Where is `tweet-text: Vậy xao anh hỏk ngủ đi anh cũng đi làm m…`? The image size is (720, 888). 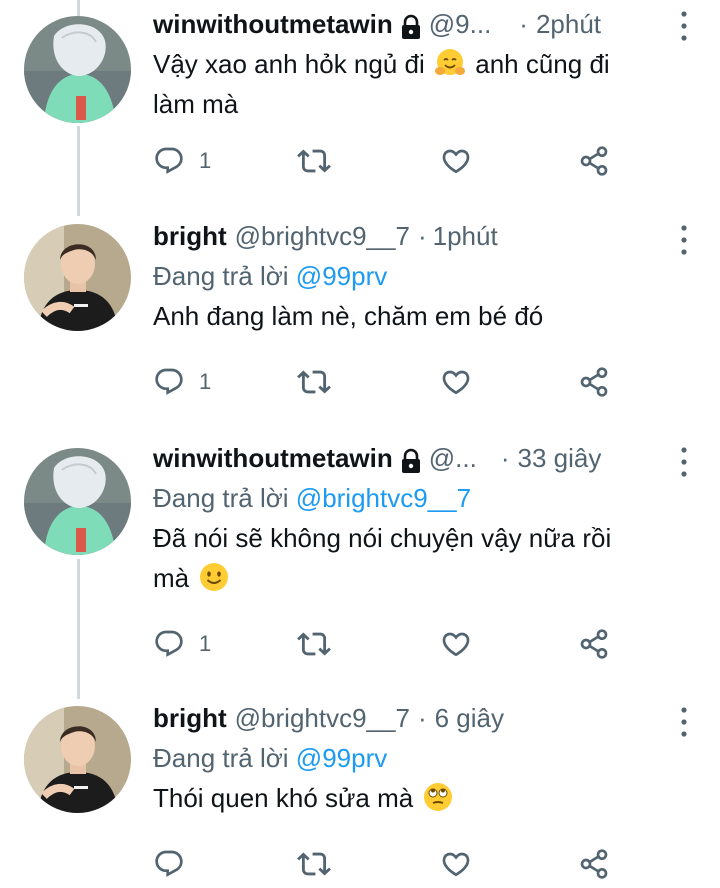
tweet-text: Vậy xao anh hỏk ngủ đi anh cũng đi làm m… is located at coordinates (424, 84).